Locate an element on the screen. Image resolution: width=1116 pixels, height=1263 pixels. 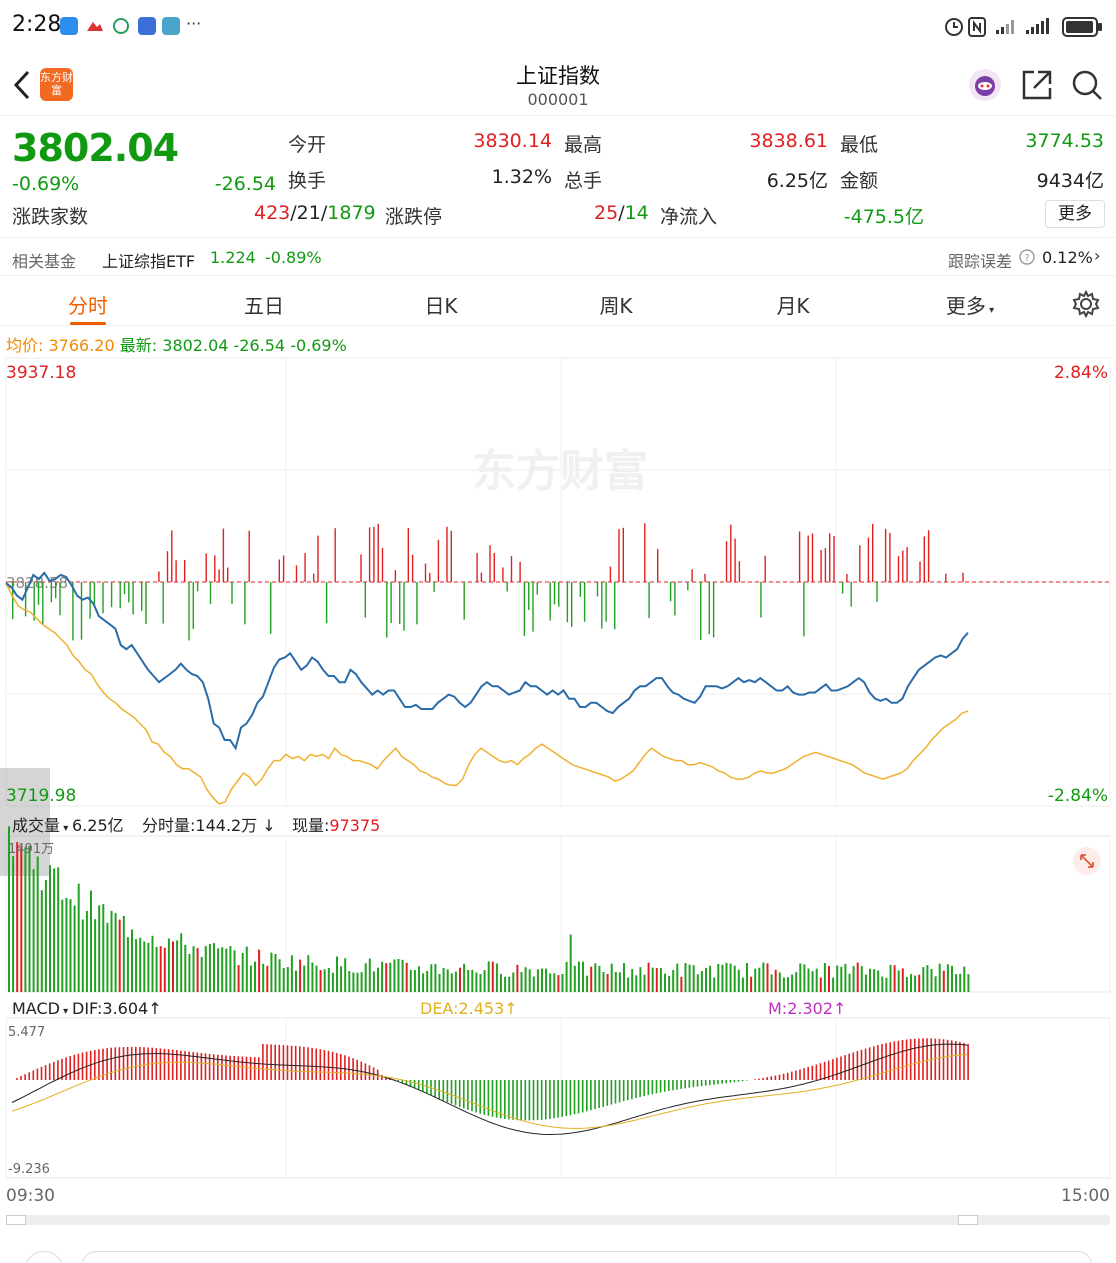
tab-five-day: 五日 is located at coordinates (264, 304).